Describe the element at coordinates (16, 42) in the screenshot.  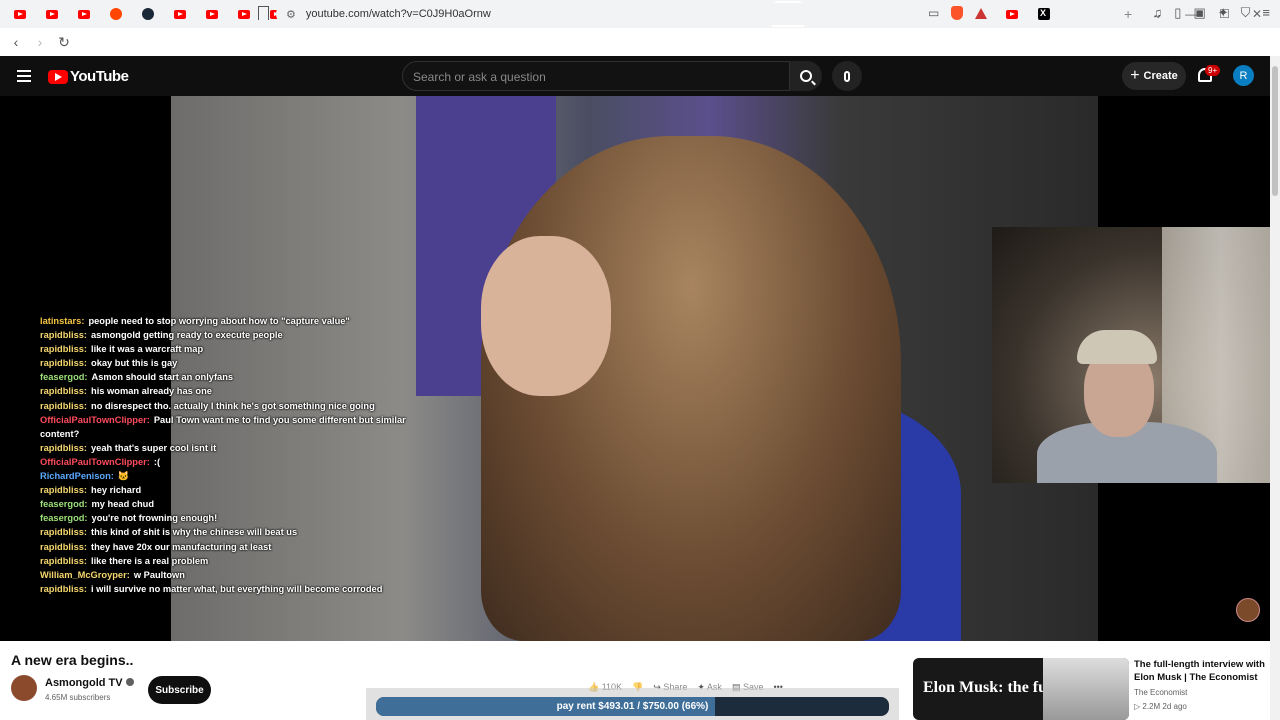
I see `back-icon: ‹` at that location.